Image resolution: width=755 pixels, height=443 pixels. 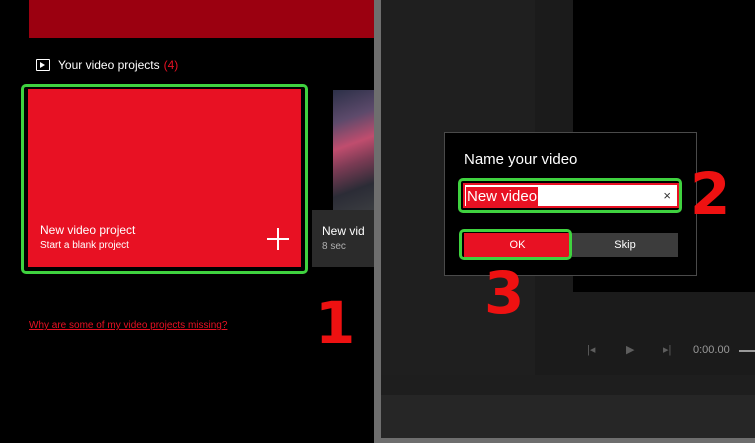 What do you see at coordinates (353, 150) in the screenshot?
I see `project-thumbnail` at bounding box center [353, 150].